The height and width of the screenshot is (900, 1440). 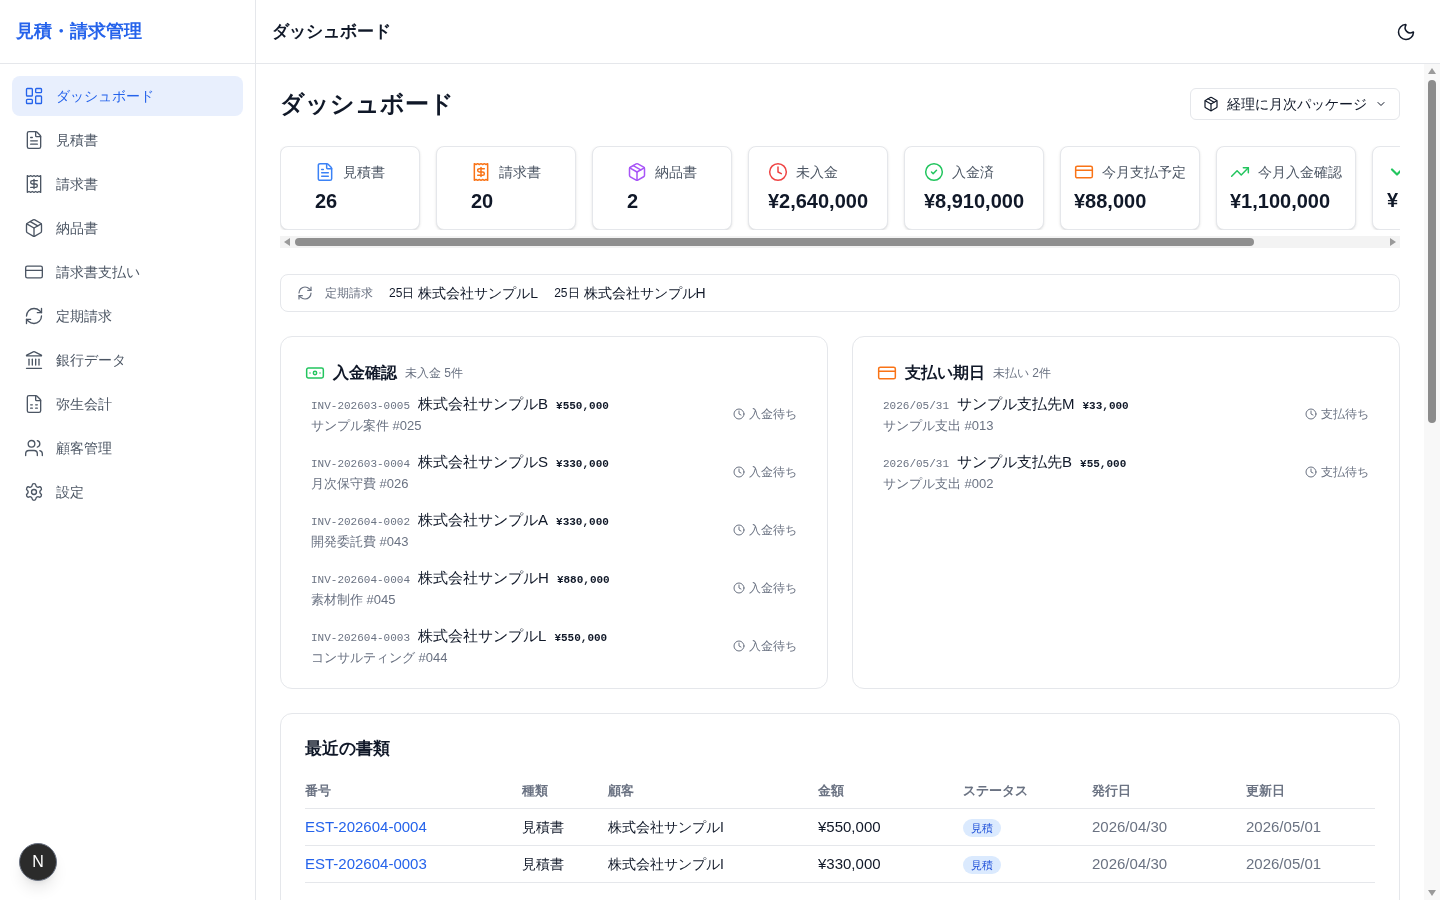 I want to click on column-header: 番号, so click(x=318, y=790).